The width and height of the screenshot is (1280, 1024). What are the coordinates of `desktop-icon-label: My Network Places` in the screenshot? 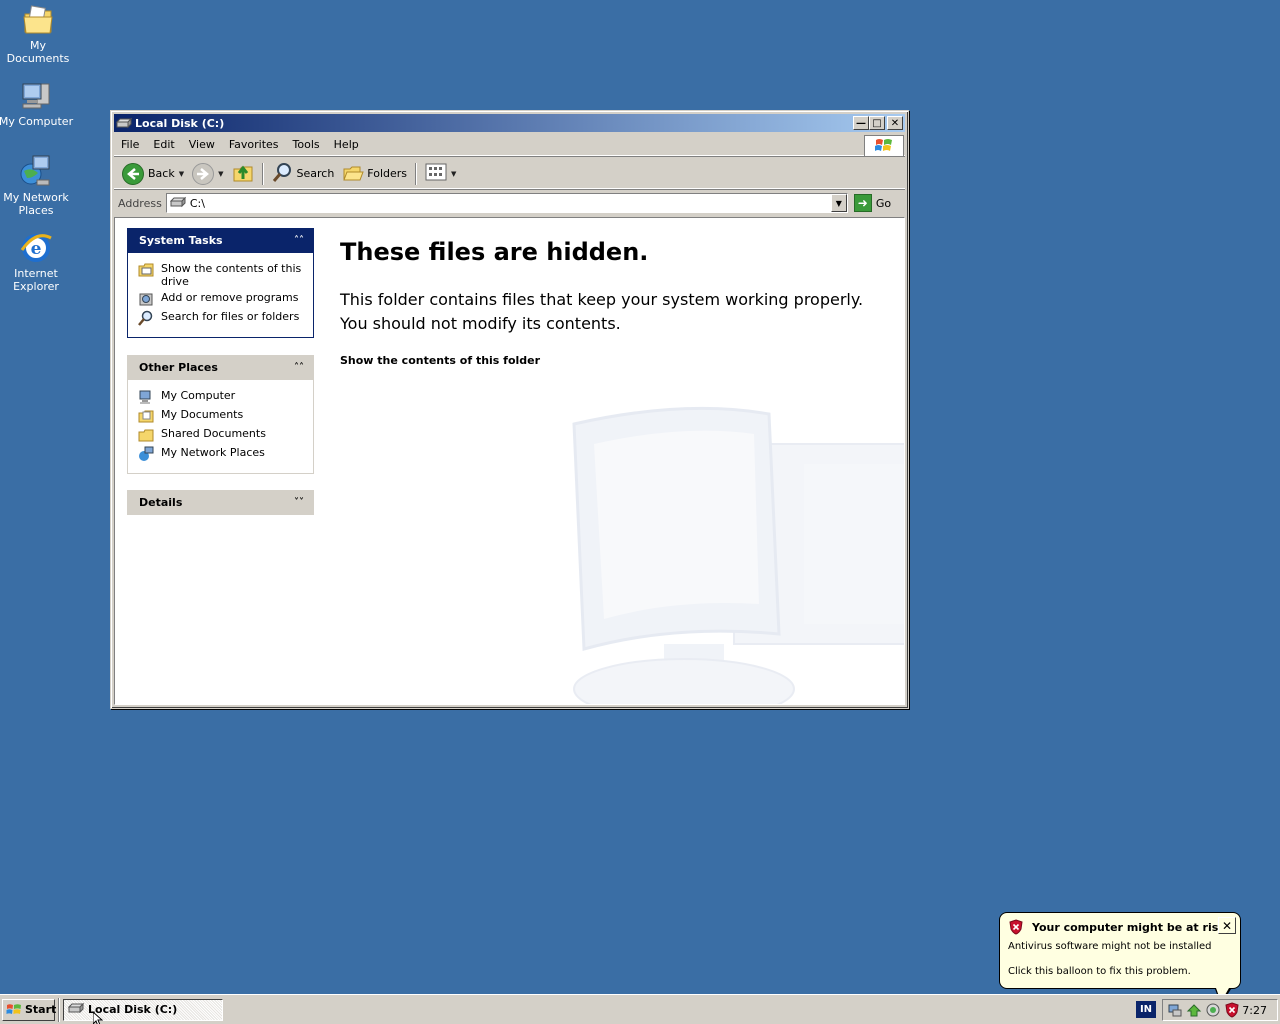 It's located at (36, 204).